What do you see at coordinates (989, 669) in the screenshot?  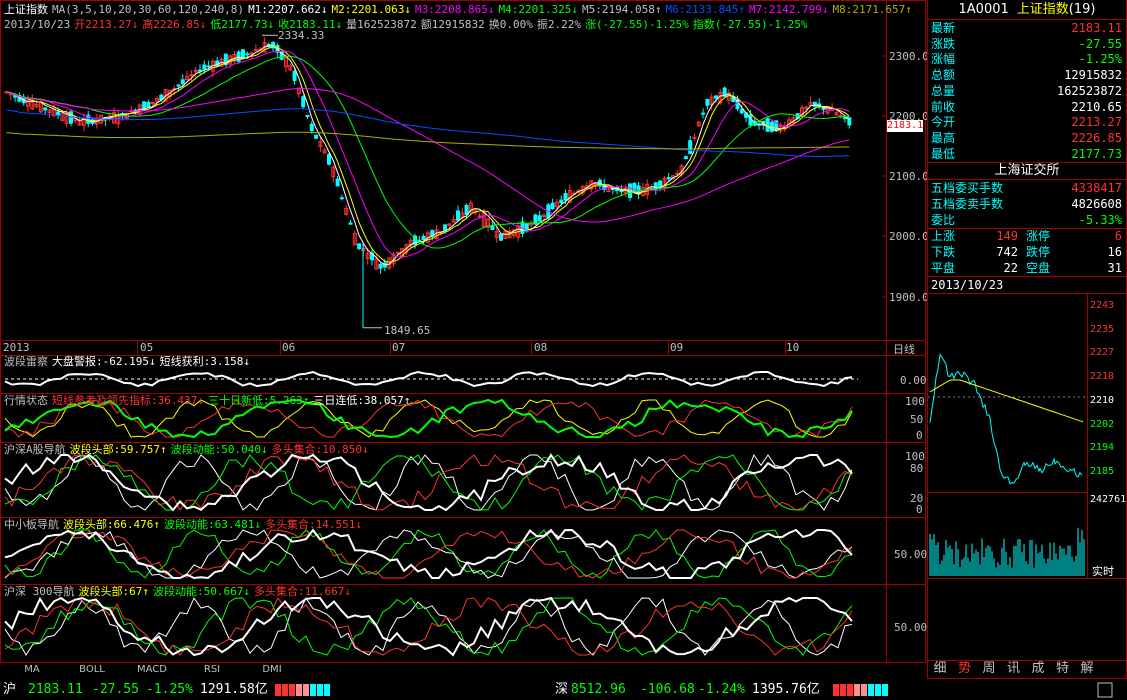 I see `right-tab: 周` at bounding box center [989, 669].